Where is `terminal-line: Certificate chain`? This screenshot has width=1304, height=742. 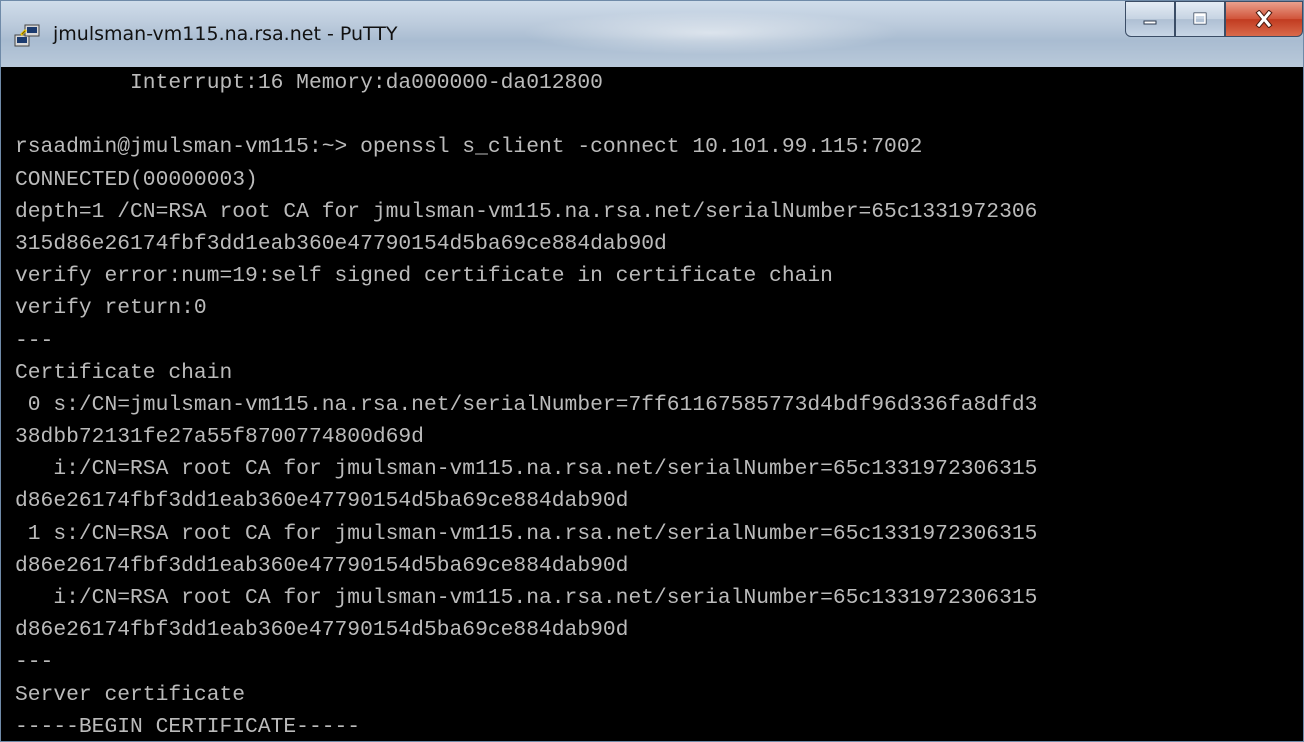 terminal-line: Certificate chain is located at coordinates (124, 372).